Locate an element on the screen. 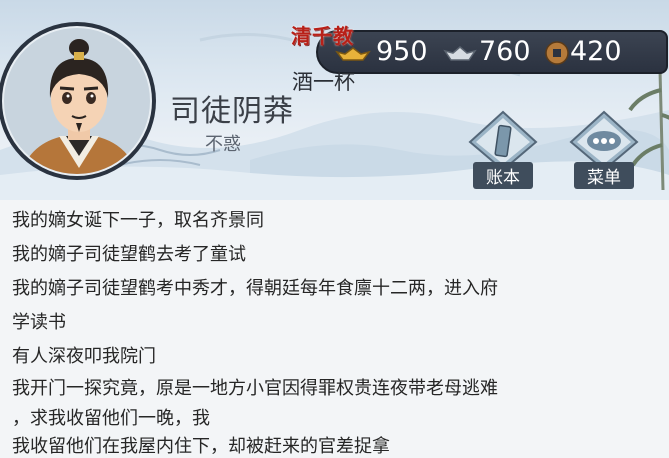 This screenshot has height=458, width=669. brand-subtitle: 酒一杯 is located at coordinates (323, 82).